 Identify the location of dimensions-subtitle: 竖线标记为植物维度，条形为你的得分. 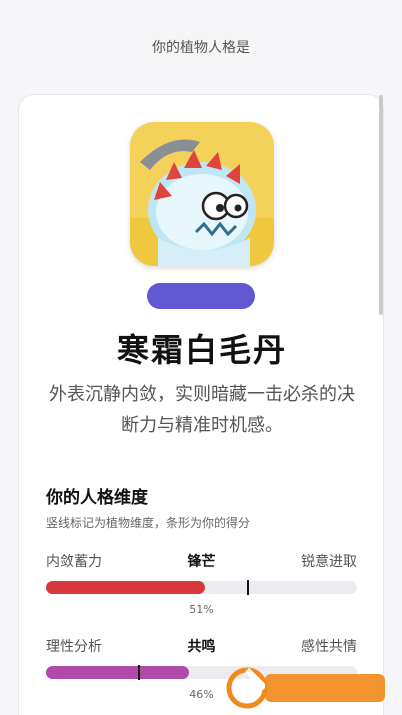
(148, 523).